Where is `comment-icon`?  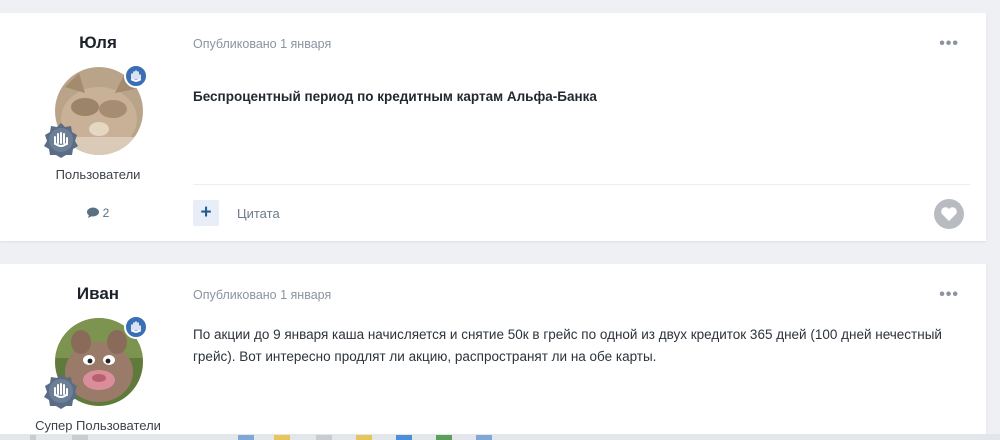
comment-icon is located at coordinates (92, 212).